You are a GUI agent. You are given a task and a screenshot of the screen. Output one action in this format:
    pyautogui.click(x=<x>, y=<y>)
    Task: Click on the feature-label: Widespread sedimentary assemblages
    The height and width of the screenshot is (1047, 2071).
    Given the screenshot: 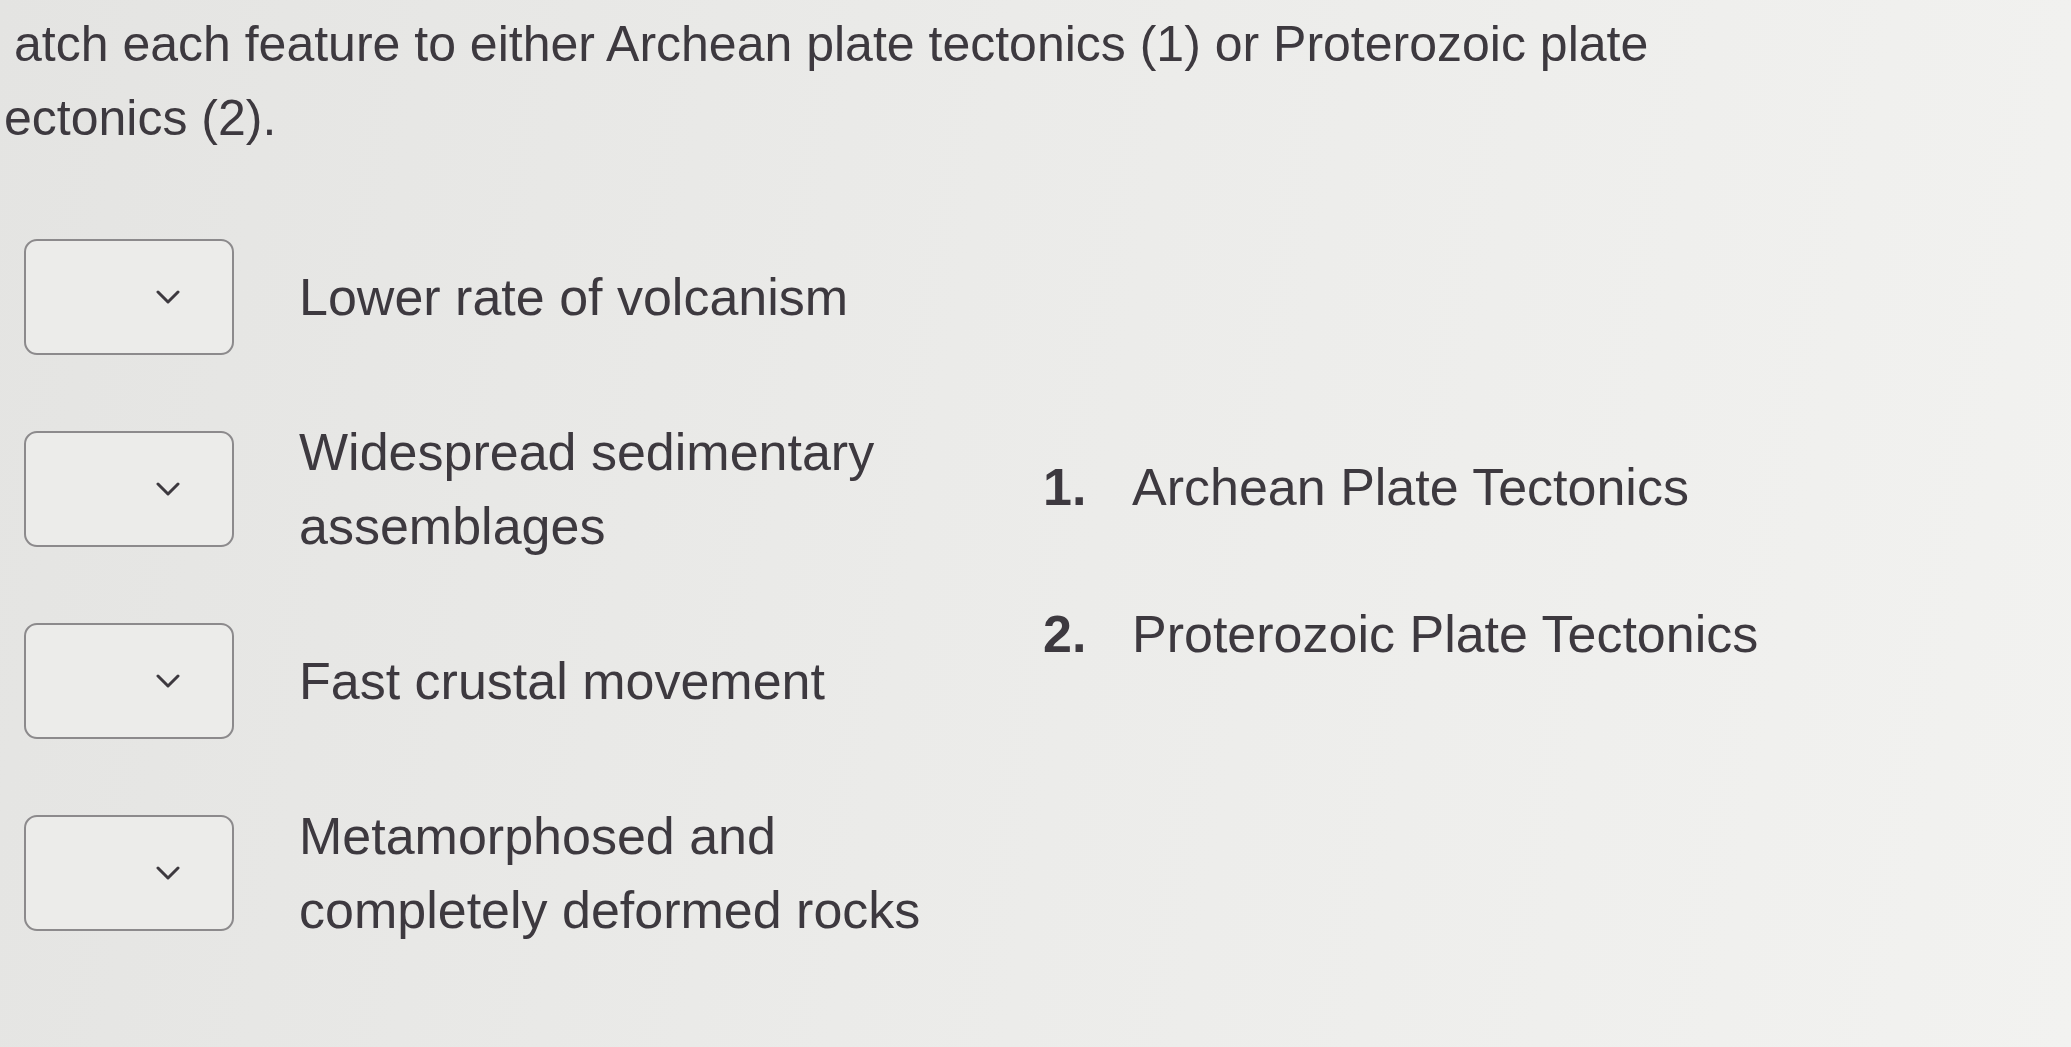 What is the action you would take?
    pyautogui.click(x=587, y=489)
    